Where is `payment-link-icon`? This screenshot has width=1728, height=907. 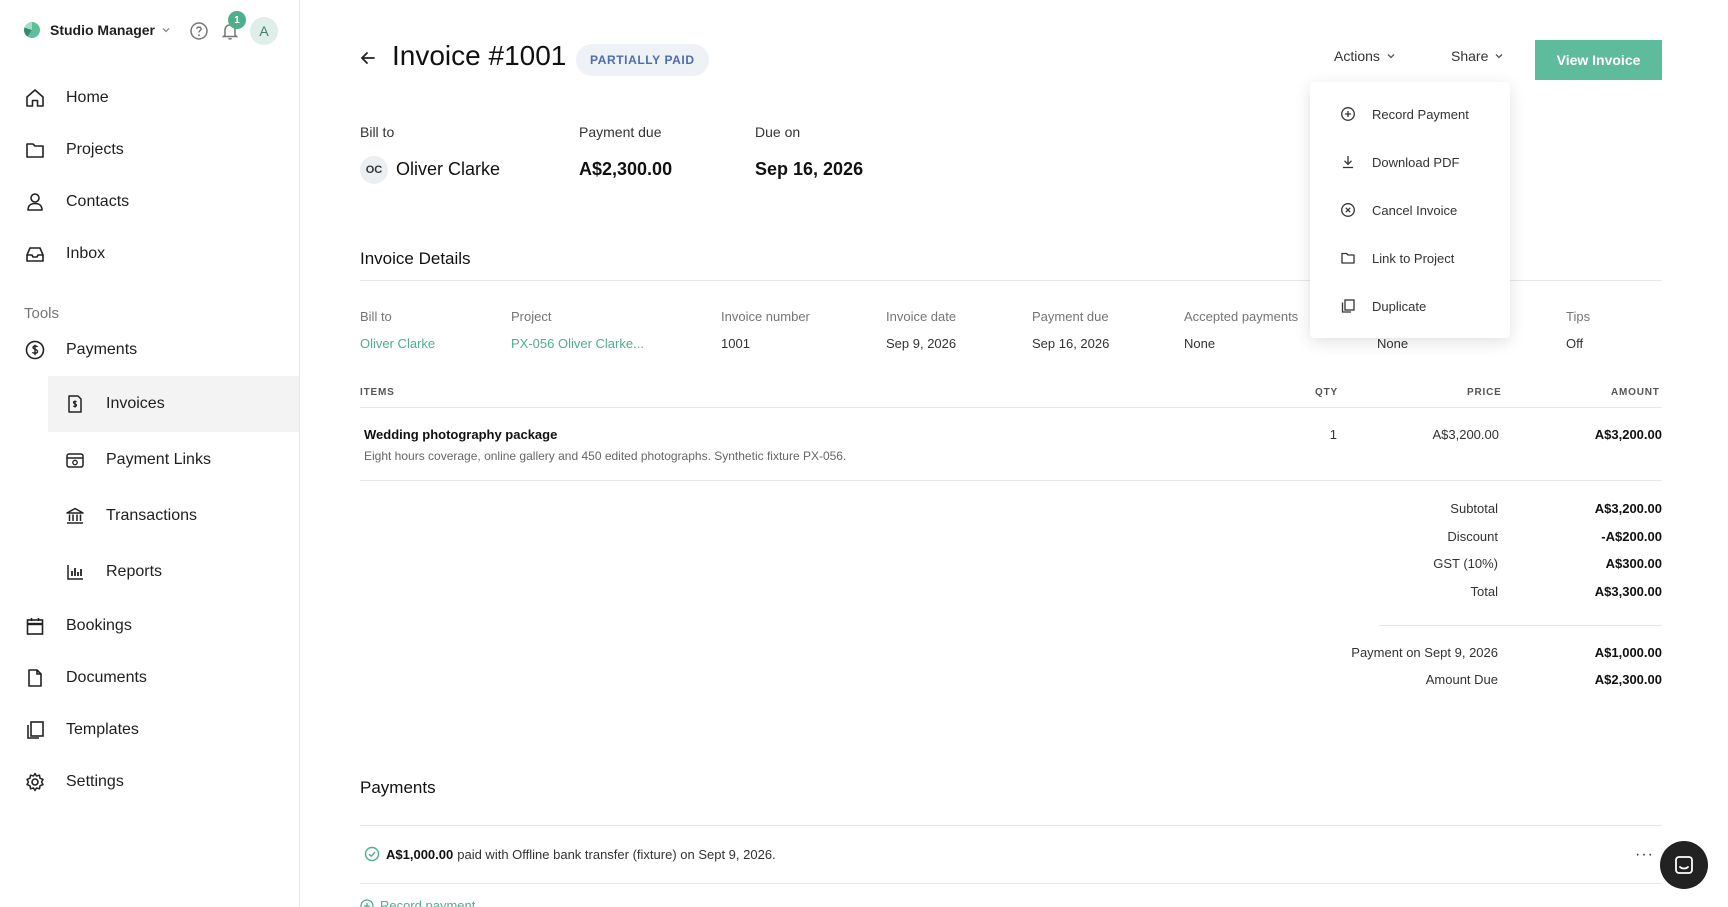 payment-link-icon is located at coordinates (75, 460).